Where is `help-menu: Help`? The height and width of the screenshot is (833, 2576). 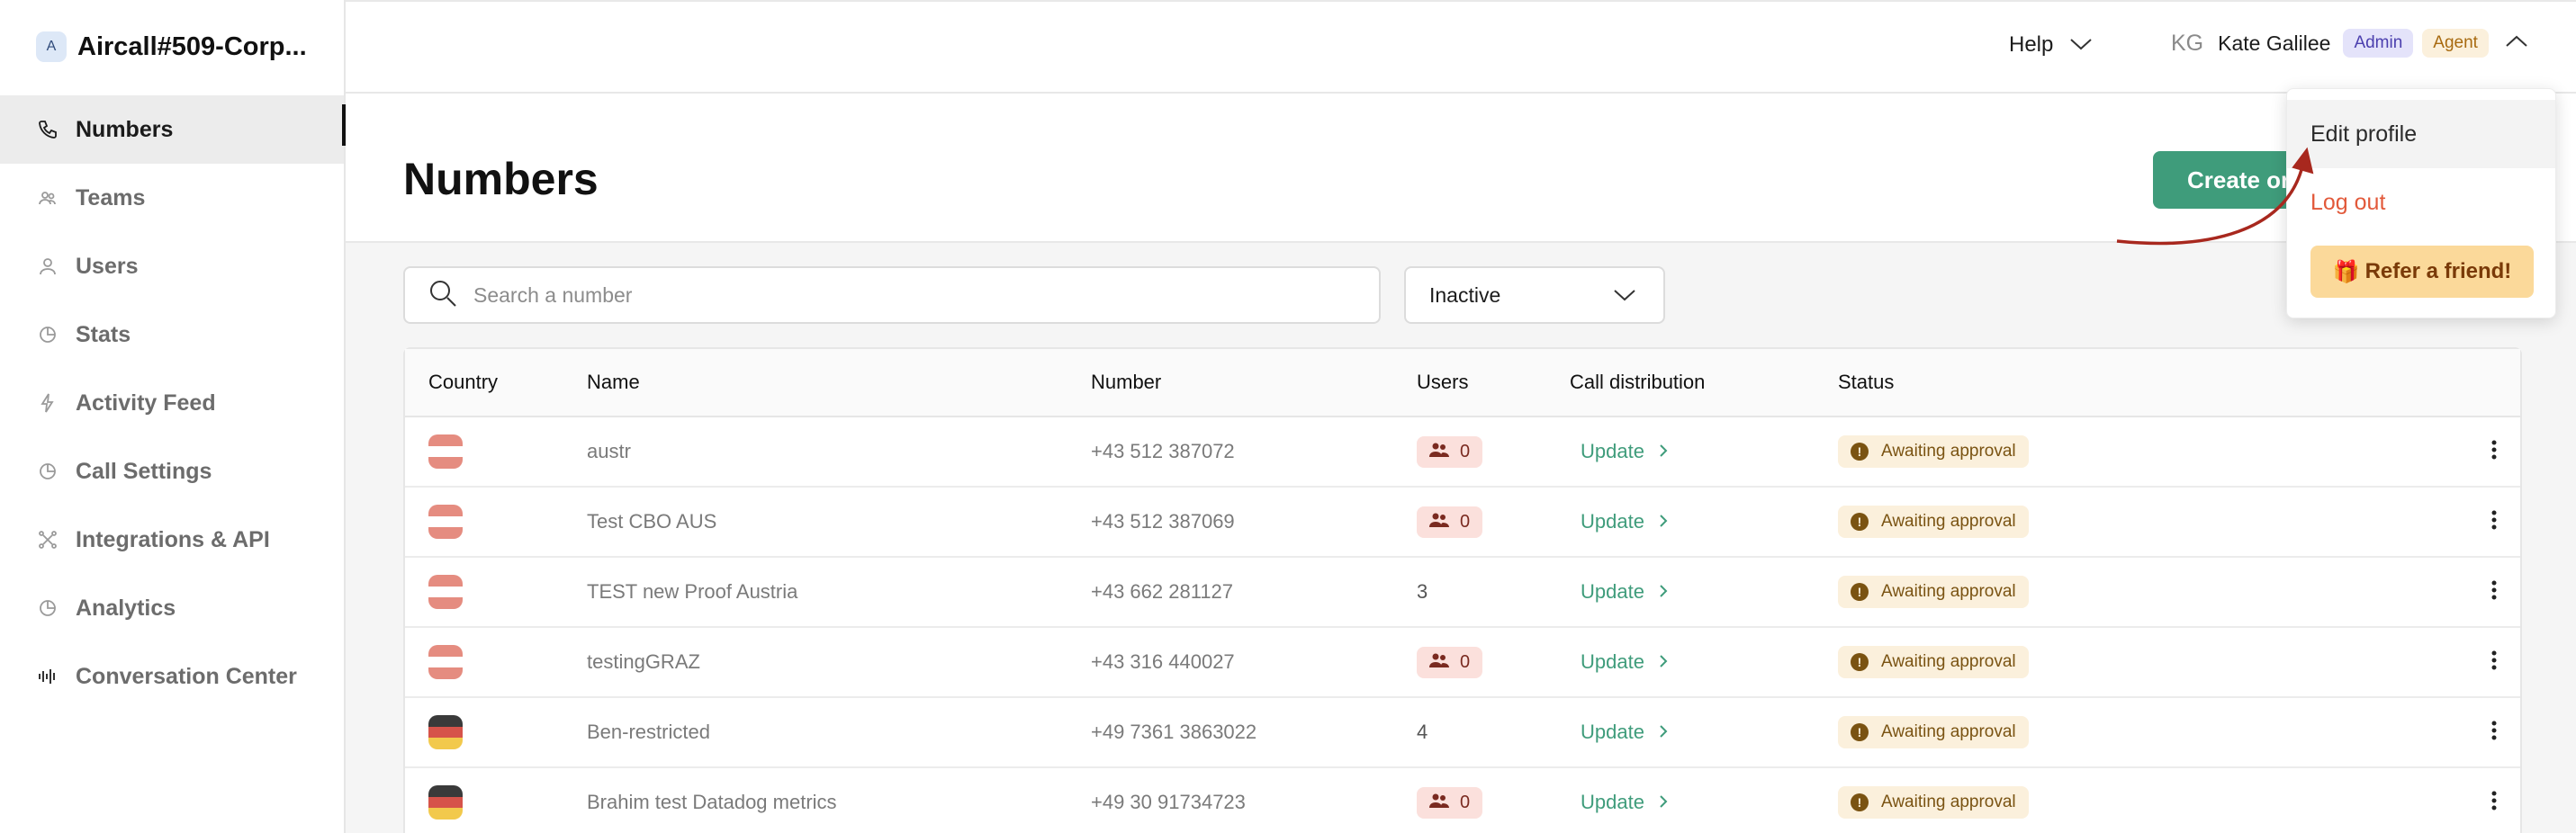
help-menu: Help is located at coordinates (2051, 45).